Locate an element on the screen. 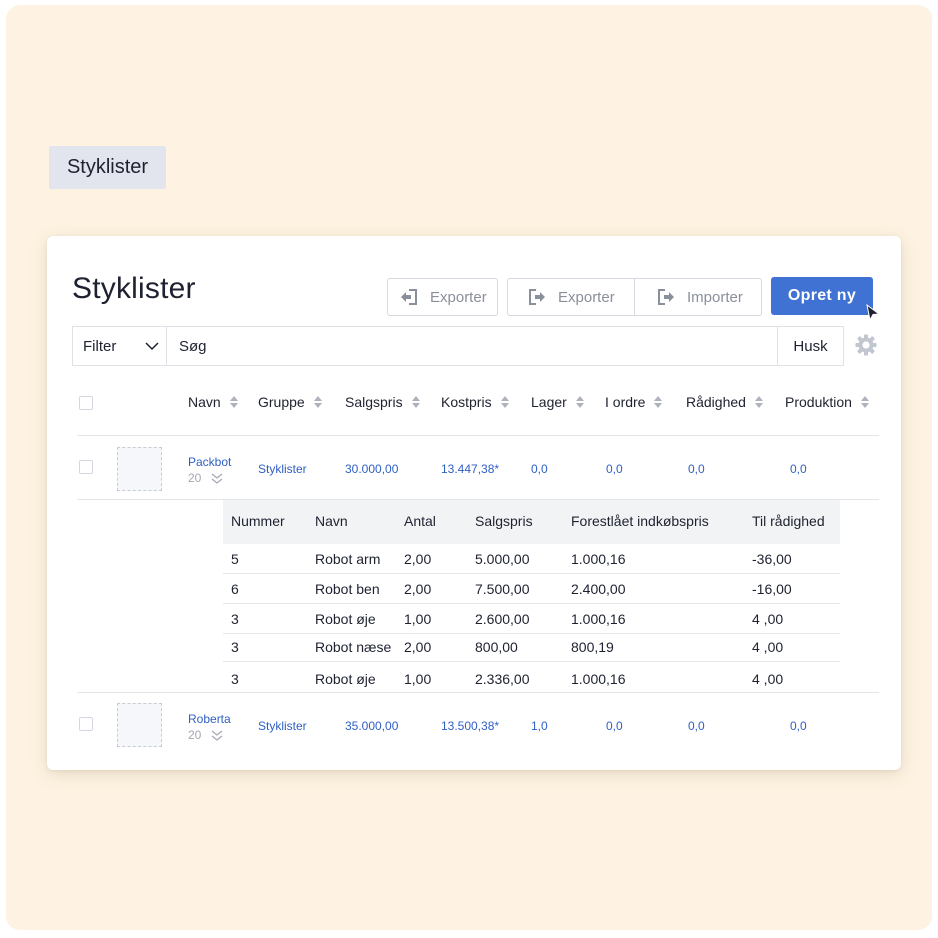 This screenshot has width=938, height=938. column-header-cost-price: Kostpris is located at coordinates (475, 402).